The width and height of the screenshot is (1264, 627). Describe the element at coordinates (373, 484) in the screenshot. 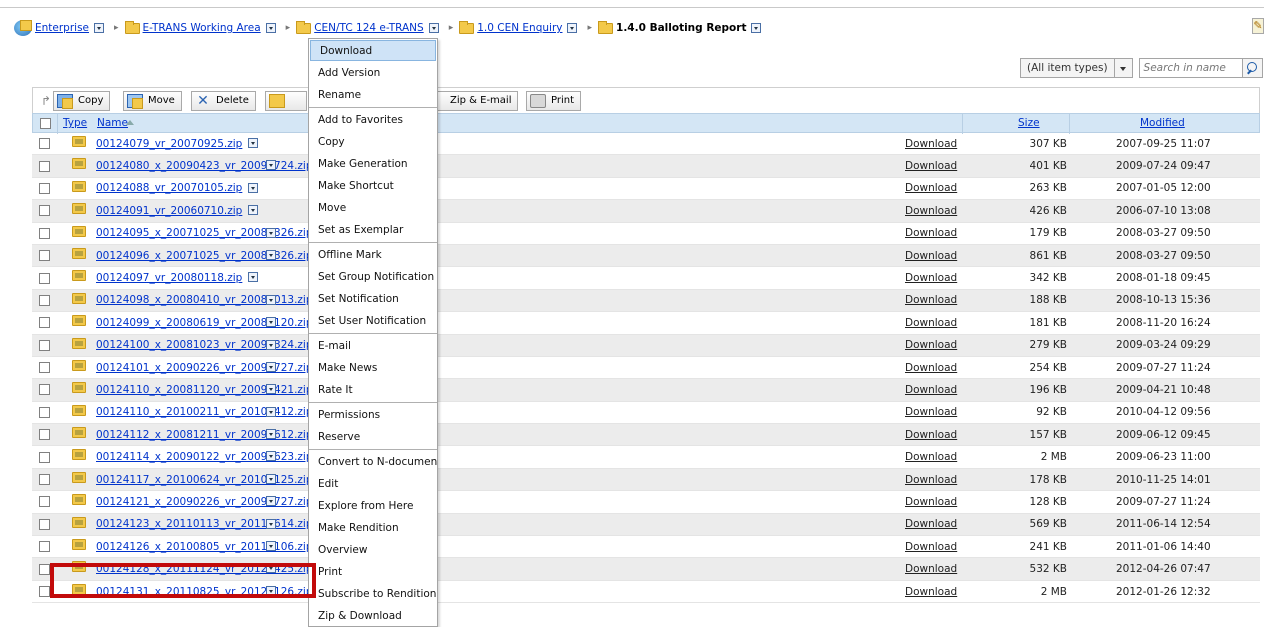

I see `menu-item-edit: Edit` at that location.